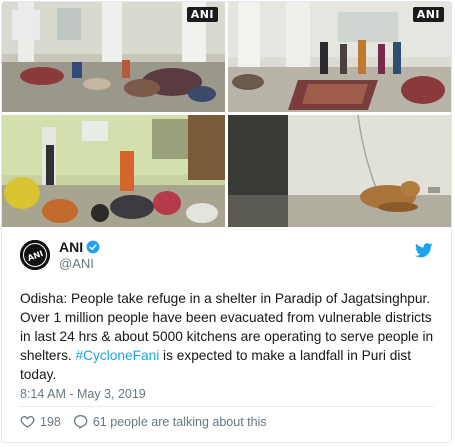  I want to click on heart-icon, so click(27, 422).